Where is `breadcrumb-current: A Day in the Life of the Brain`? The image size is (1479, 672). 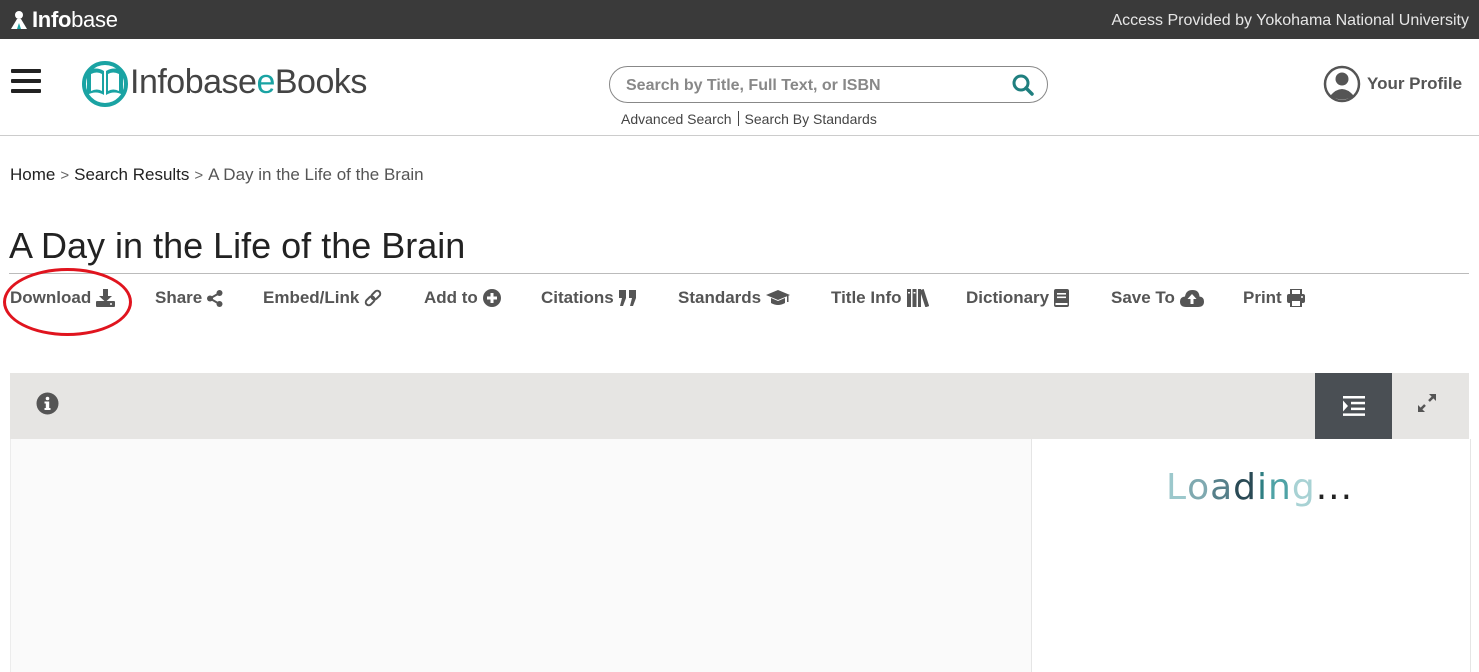 breadcrumb-current: A Day in the Life of the Brain is located at coordinates (316, 174).